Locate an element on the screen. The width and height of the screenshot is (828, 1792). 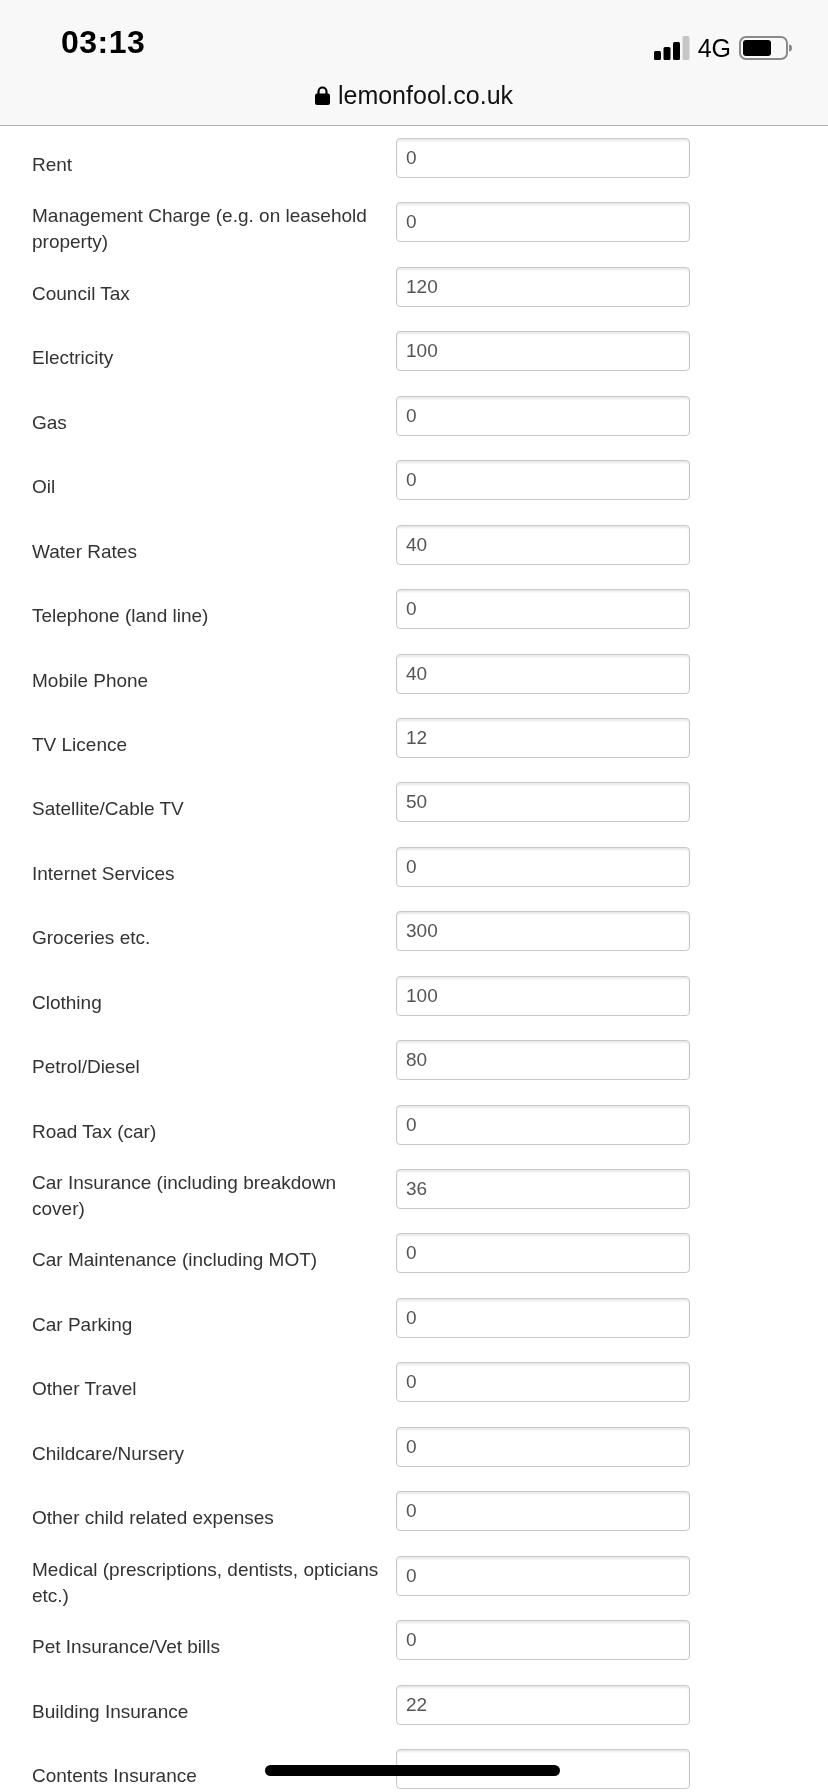
lock-icon is located at coordinates (322, 95).